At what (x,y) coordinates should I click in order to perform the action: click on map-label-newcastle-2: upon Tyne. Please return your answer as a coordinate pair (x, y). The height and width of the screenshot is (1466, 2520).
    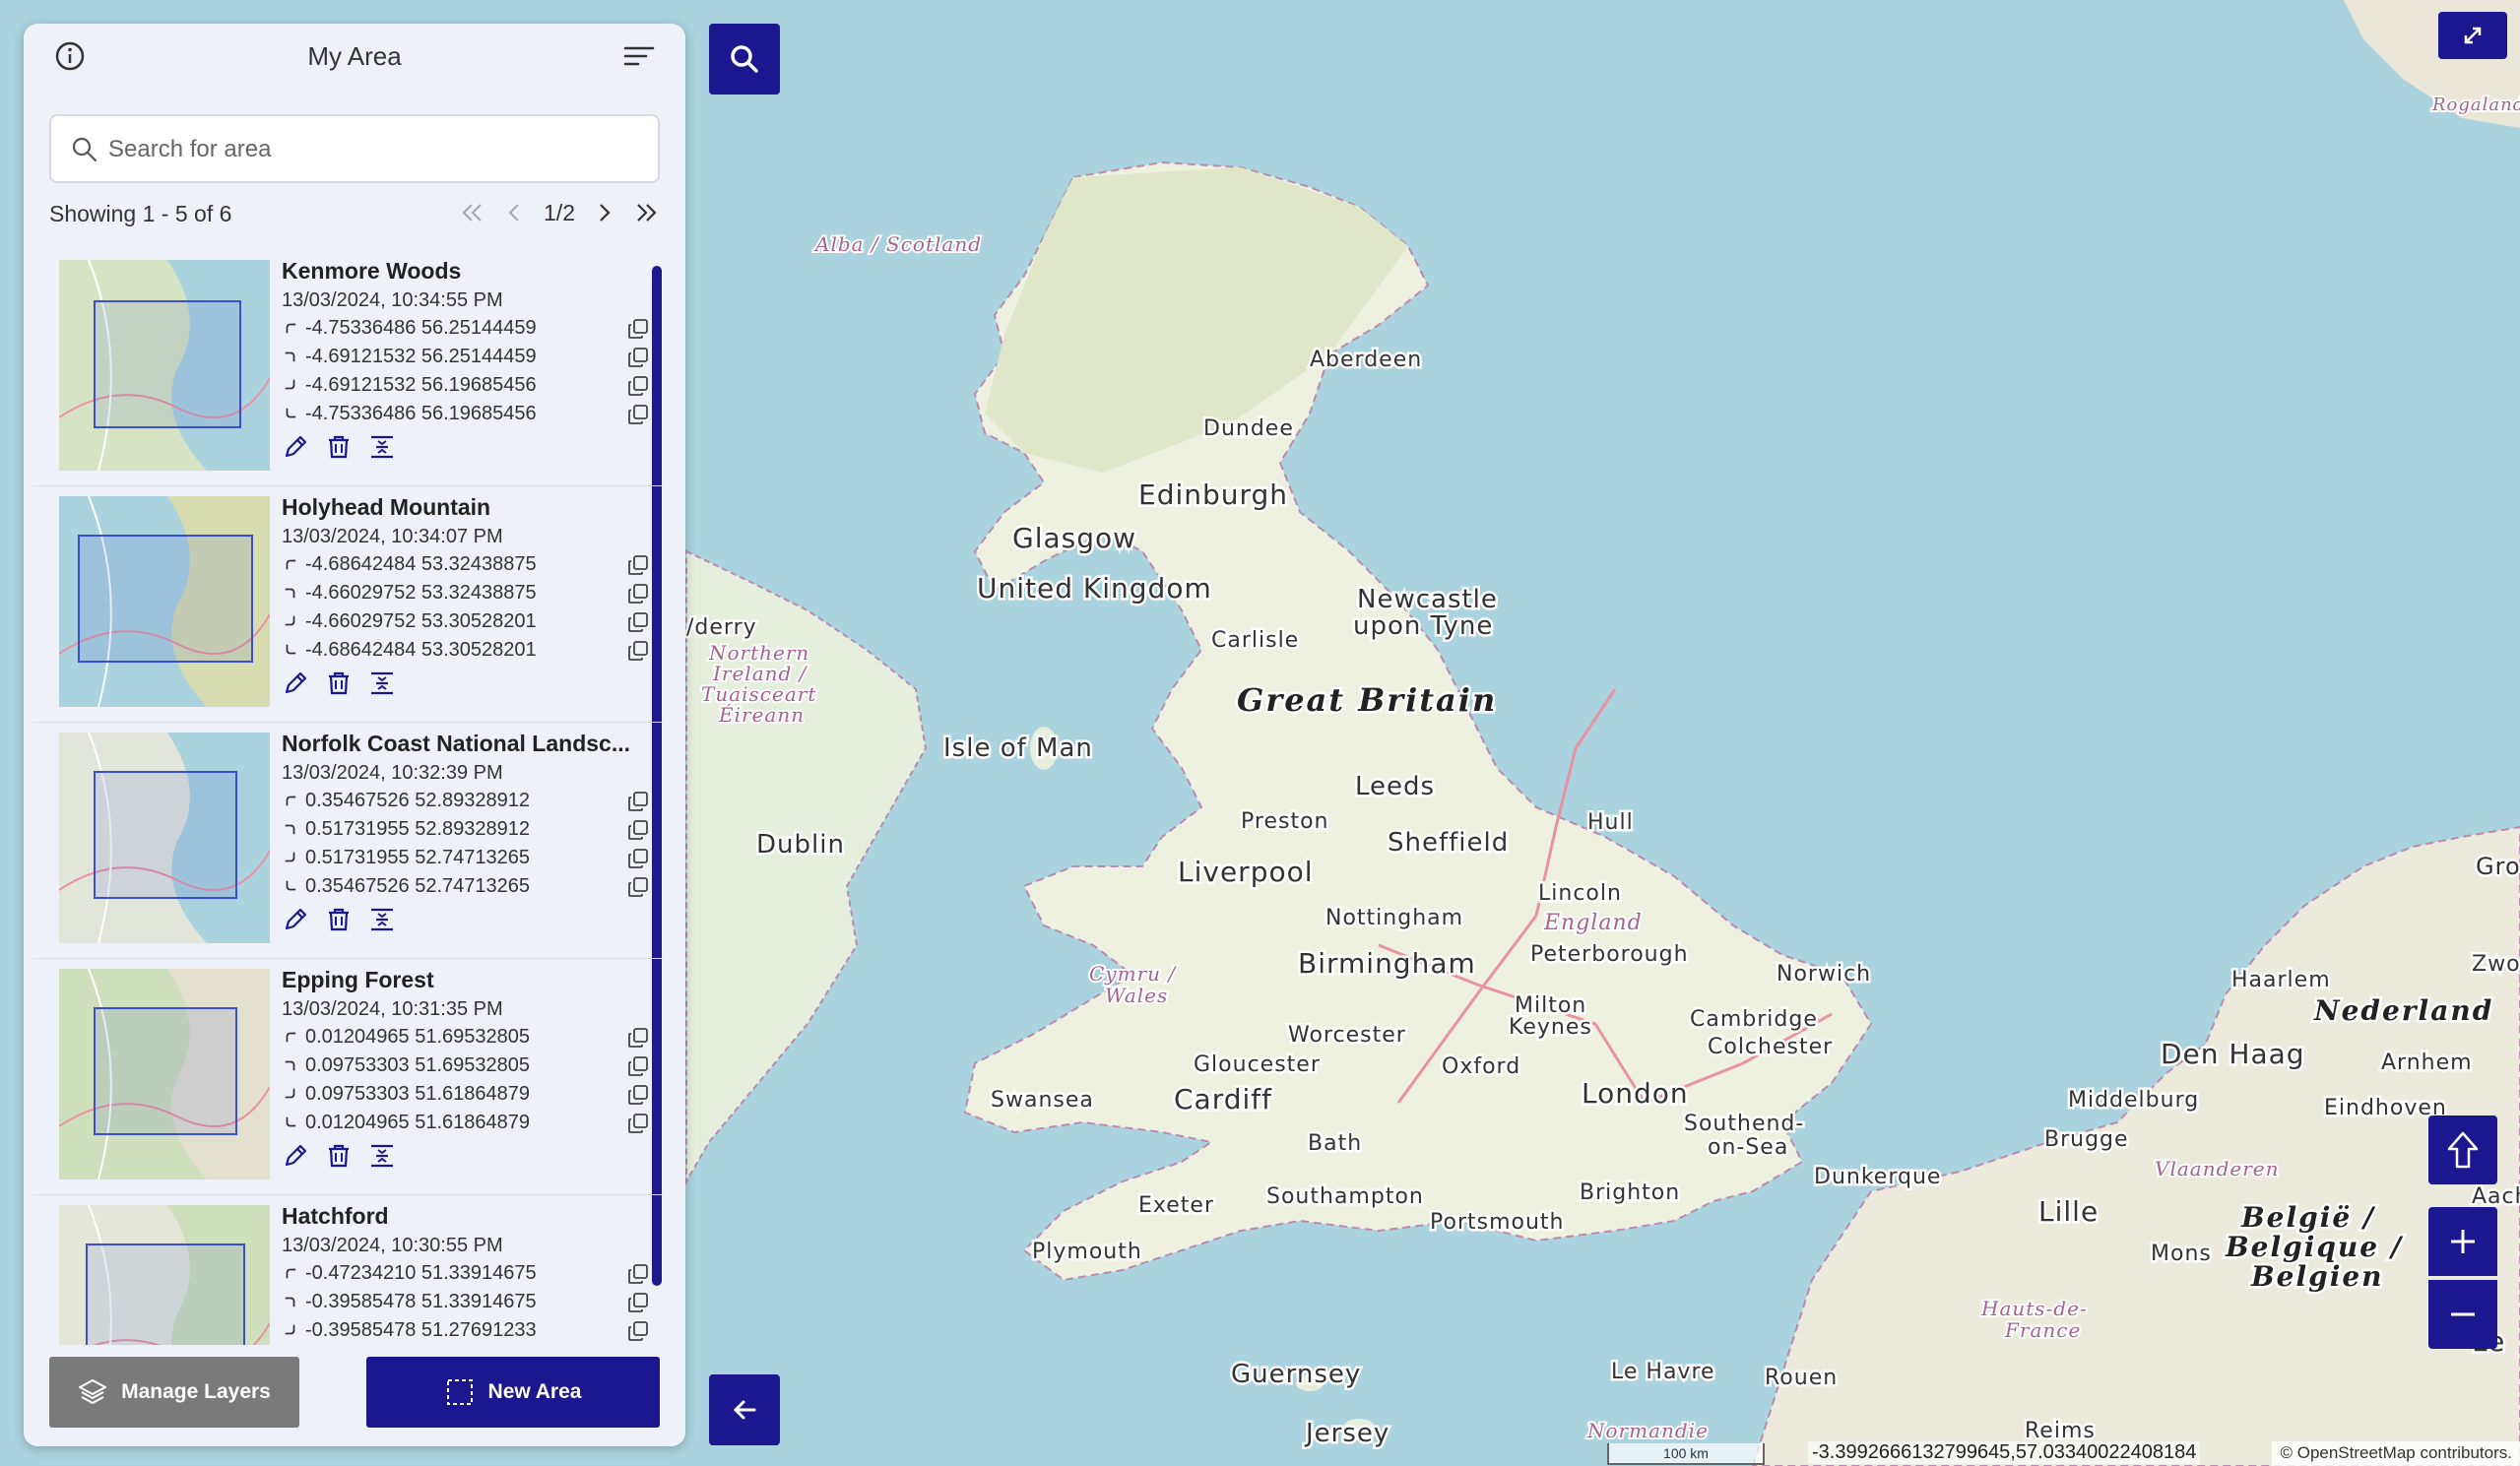
    Looking at the image, I should click on (1423, 626).